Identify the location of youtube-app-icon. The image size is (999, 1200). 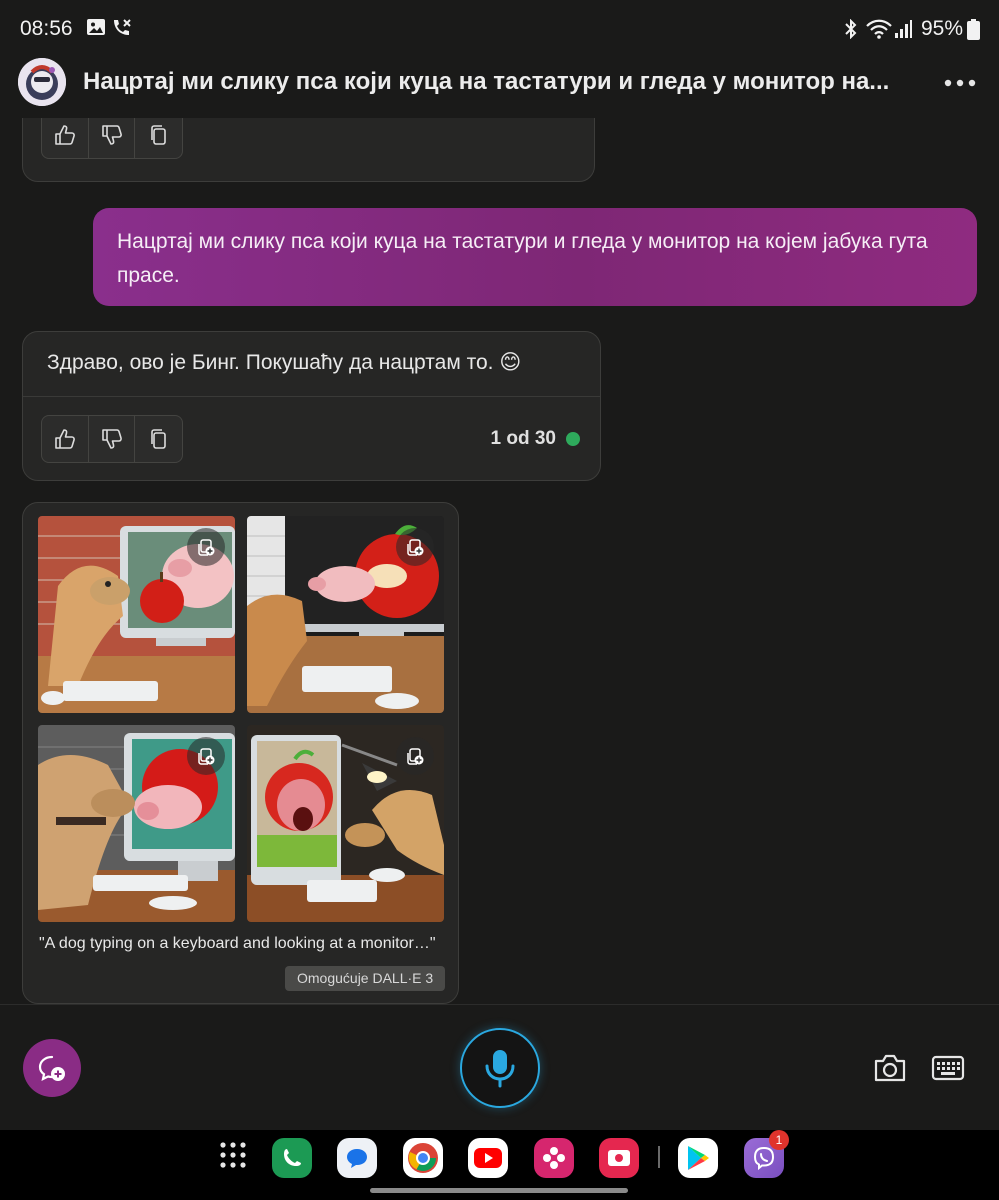
(488, 1158).